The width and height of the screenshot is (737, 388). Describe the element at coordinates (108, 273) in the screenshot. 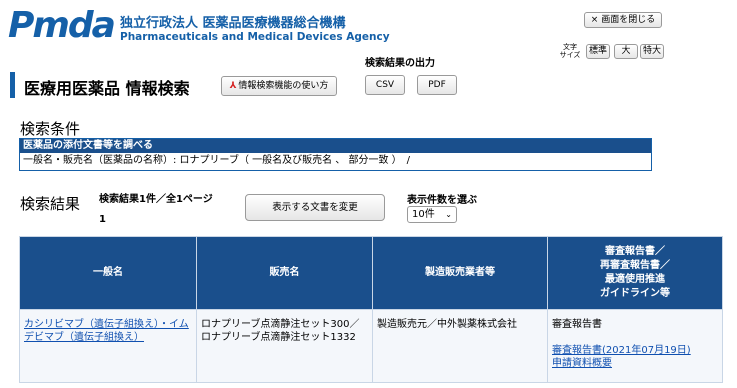

I see `col-header-generic-name: 一般名` at that location.